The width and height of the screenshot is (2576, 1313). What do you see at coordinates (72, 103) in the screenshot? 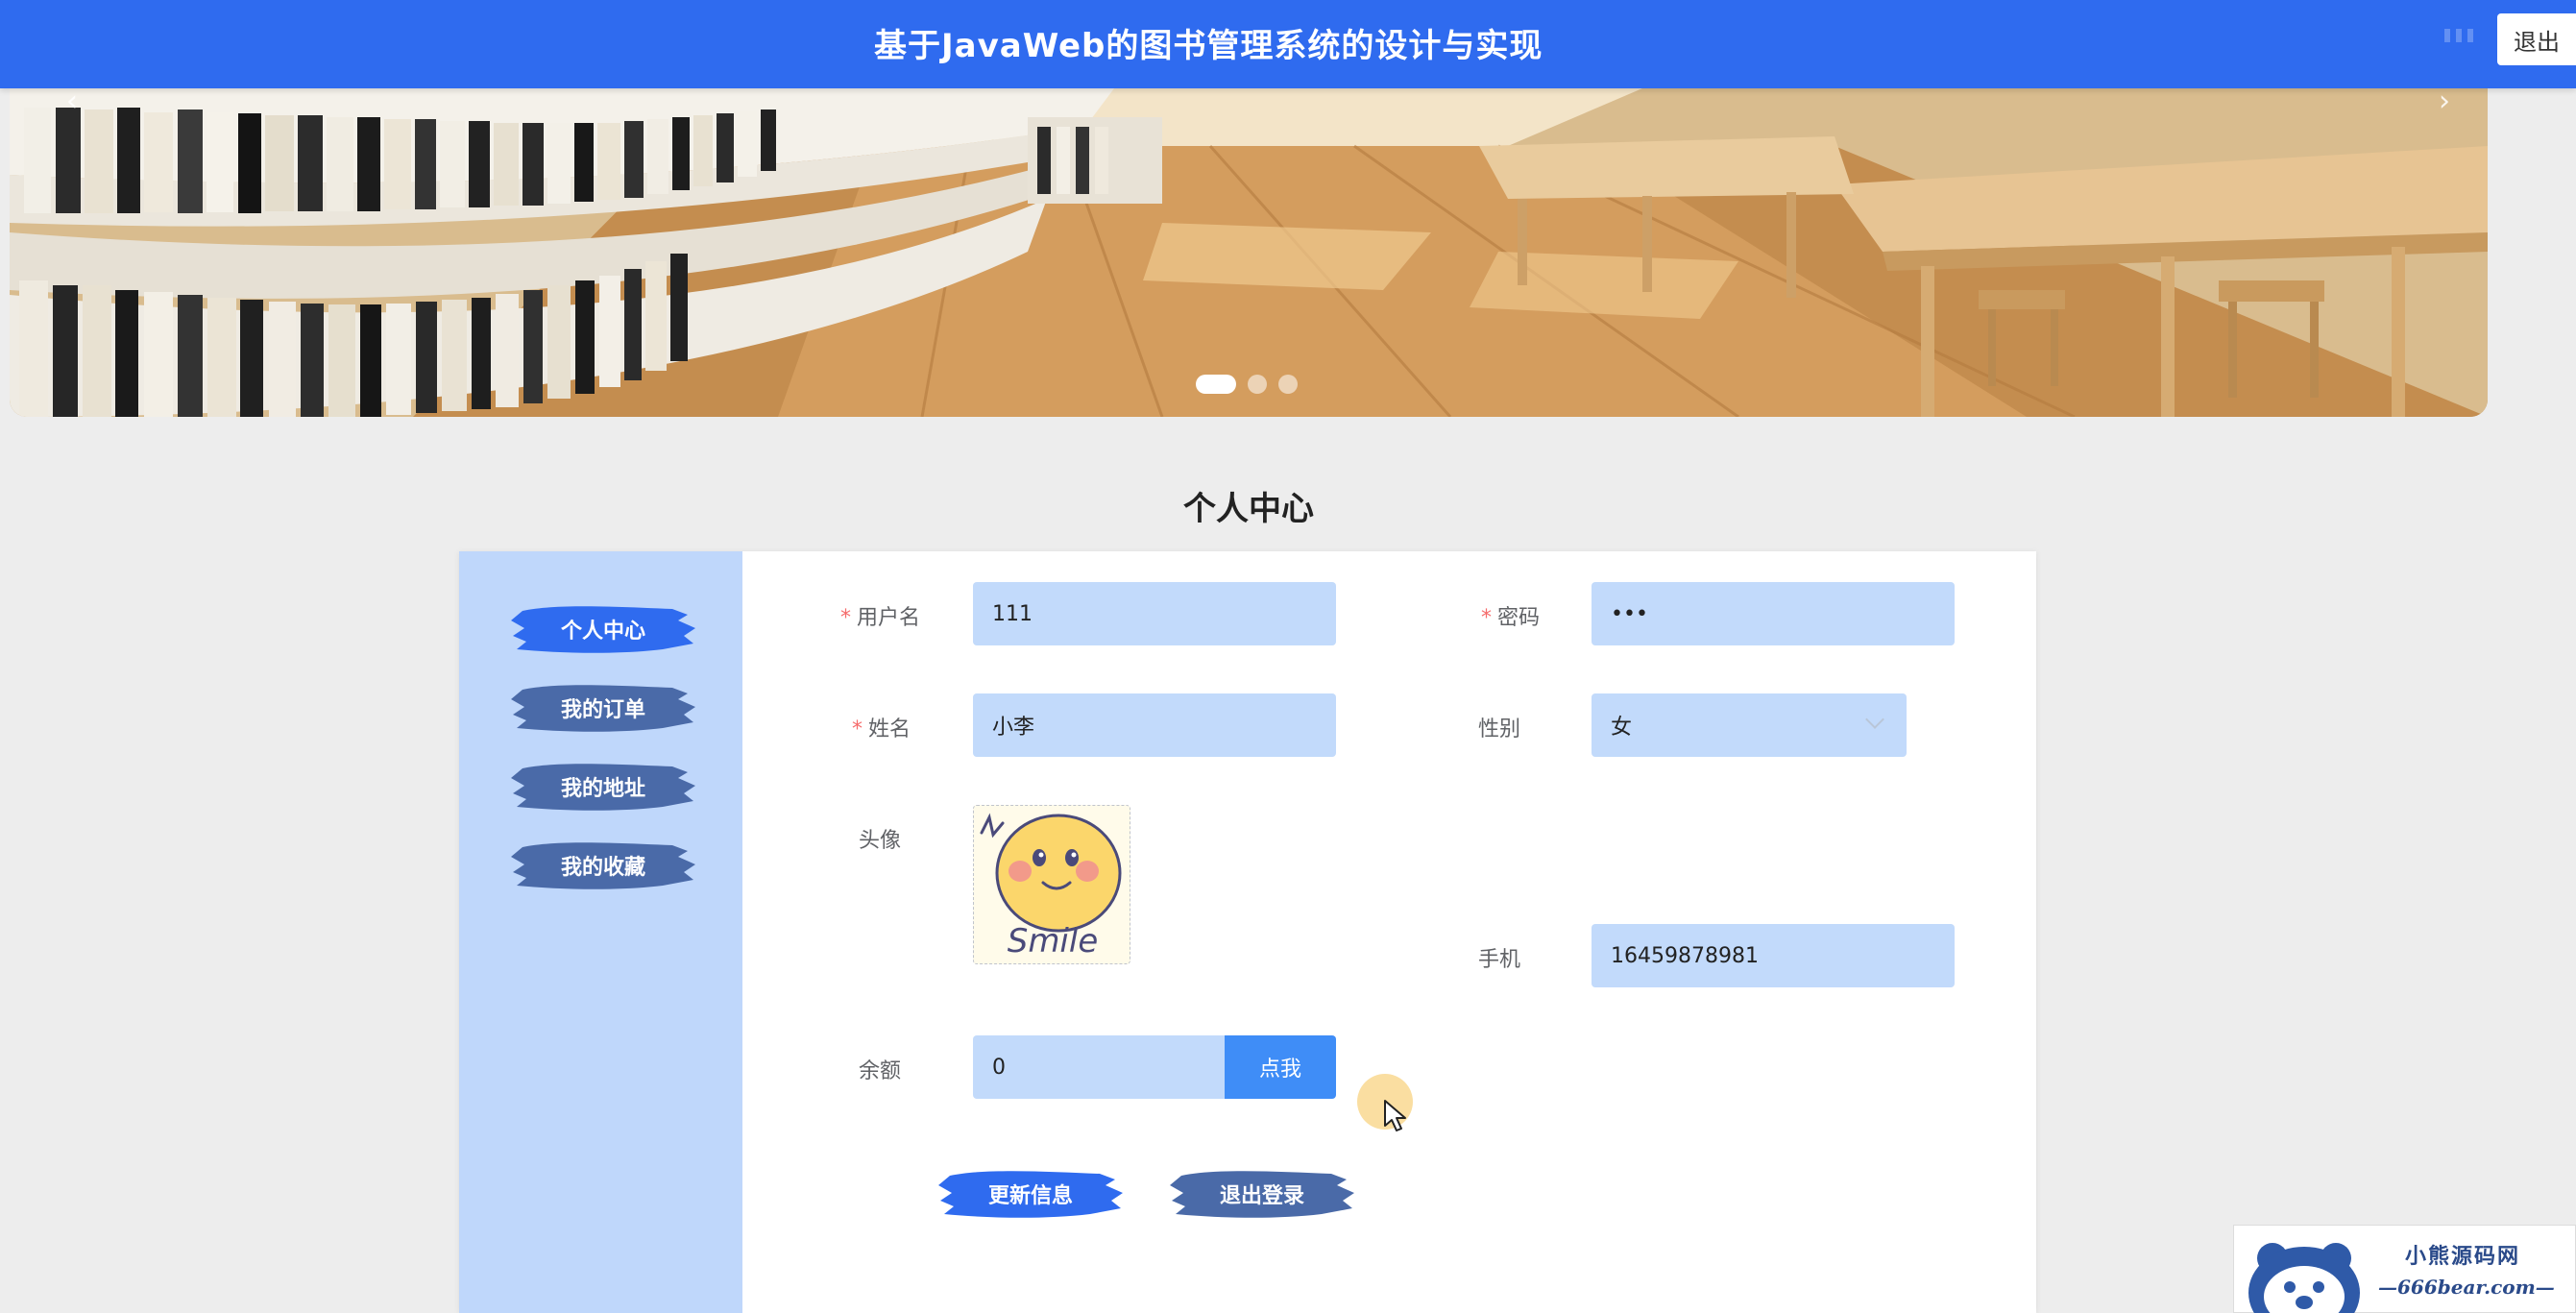
I see `carousel-prev-arrow-icon: ‹` at bounding box center [72, 103].